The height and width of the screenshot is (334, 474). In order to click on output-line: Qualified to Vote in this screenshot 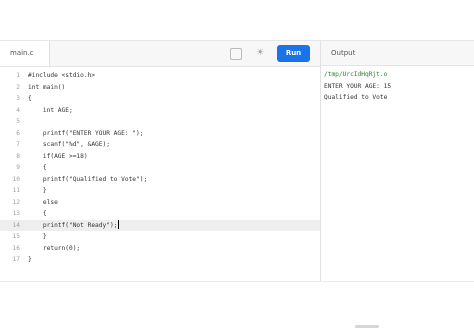, I will do `click(356, 97)`.